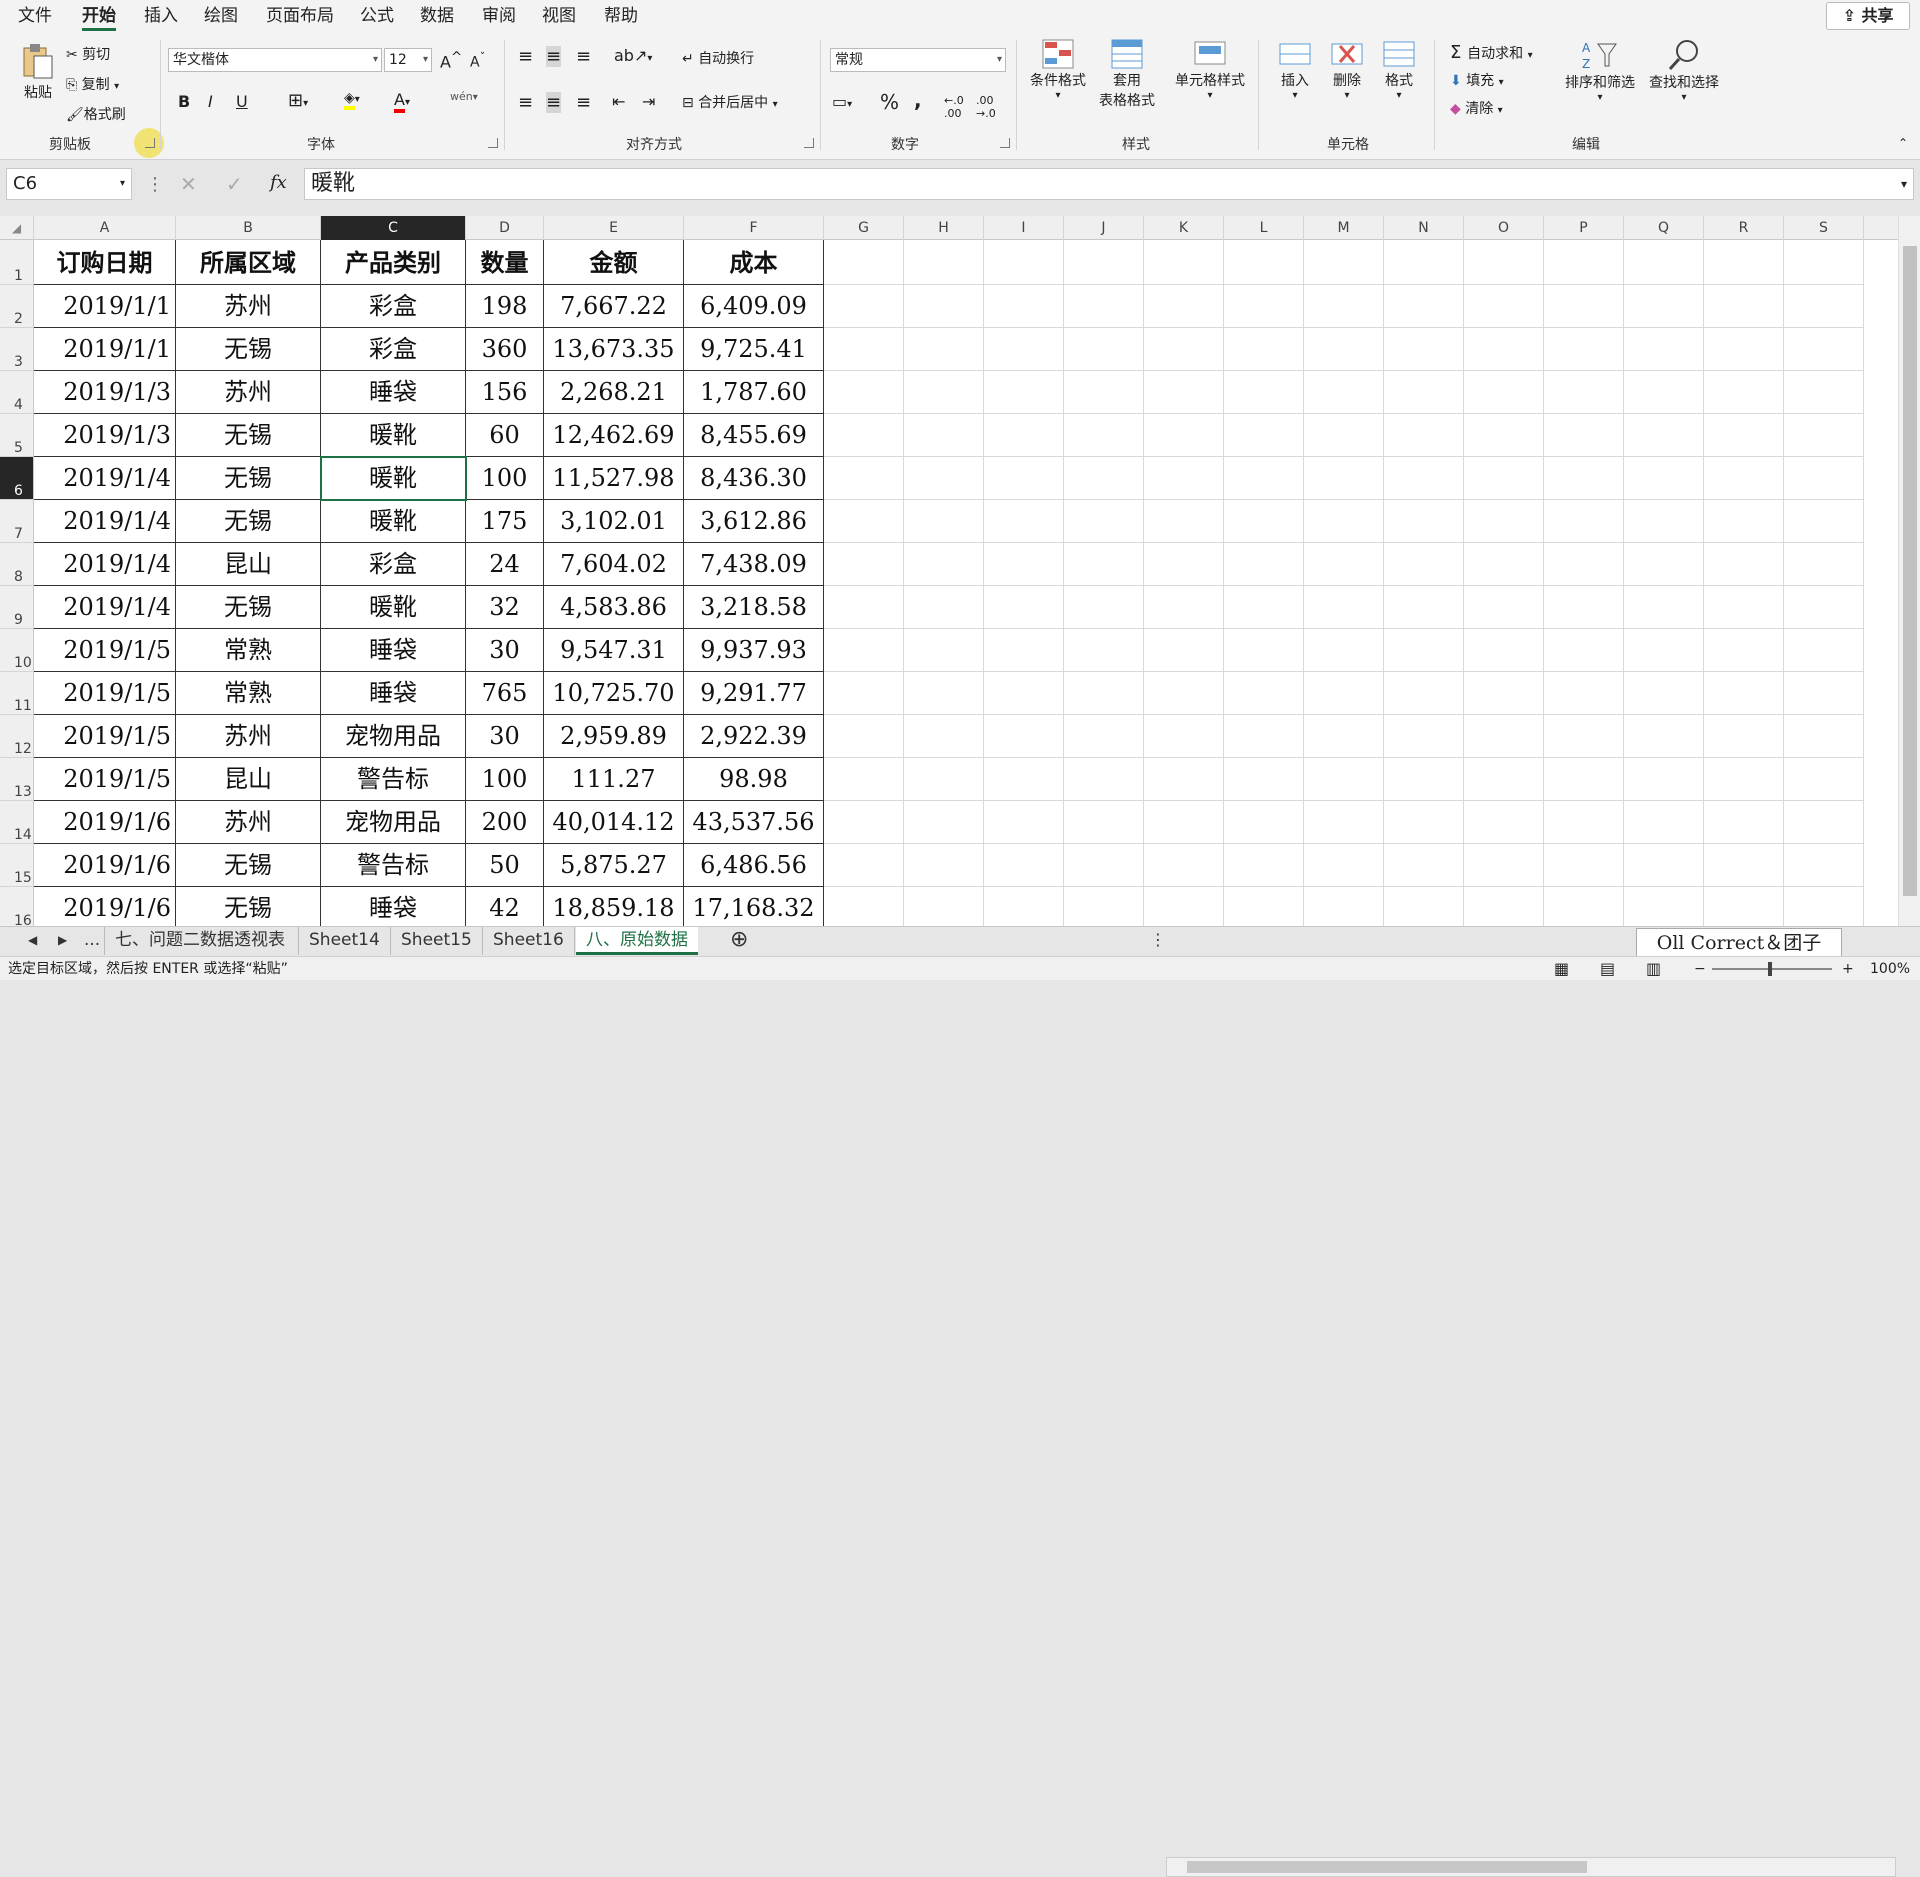 The height and width of the screenshot is (1877, 1920). Describe the element at coordinates (505, 478) in the screenshot. I see `table-cell: 100` at that location.